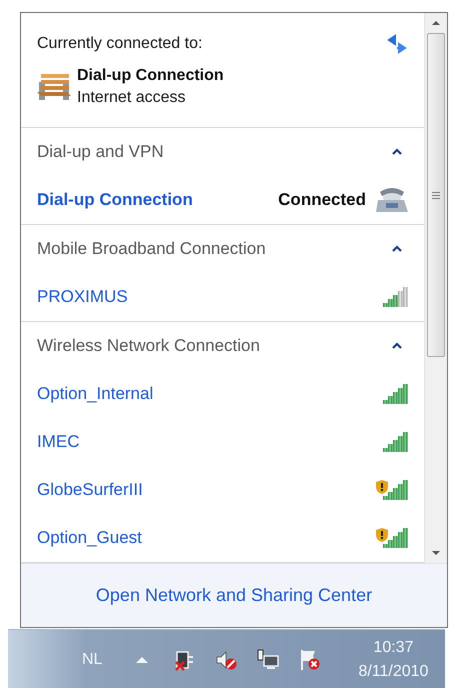  What do you see at coordinates (206, 394) in the screenshot?
I see `network-name: Option_Internal` at bounding box center [206, 394].